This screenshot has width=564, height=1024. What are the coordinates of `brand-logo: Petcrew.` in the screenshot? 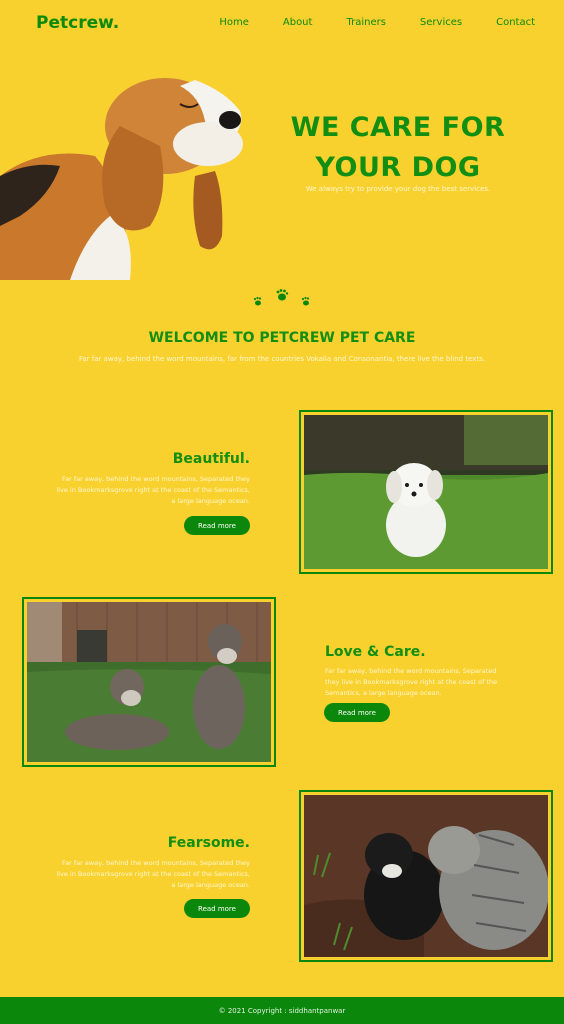 It's located at (77, 23).